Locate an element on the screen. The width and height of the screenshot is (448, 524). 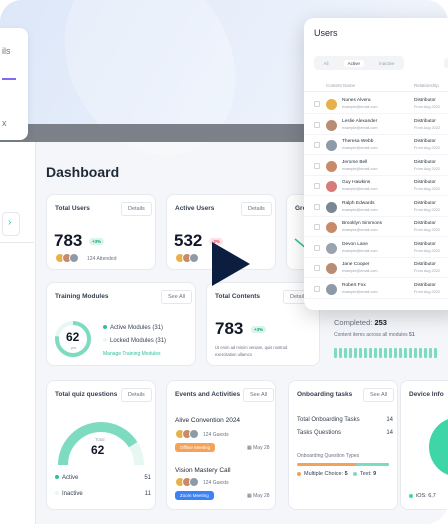
gauge-value: 62 is located at coordinates (98, 450).